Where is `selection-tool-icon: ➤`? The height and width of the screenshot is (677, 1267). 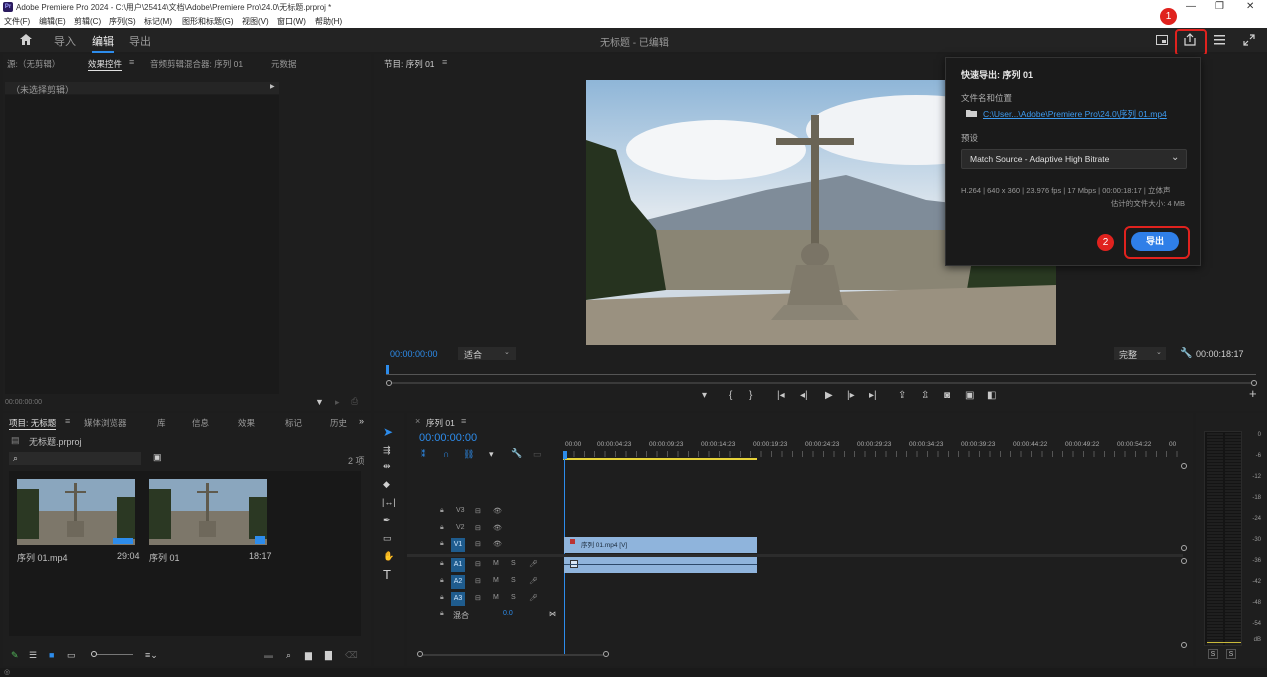
selection-tool-icon: ➤ is located at coordinates (388, 432).